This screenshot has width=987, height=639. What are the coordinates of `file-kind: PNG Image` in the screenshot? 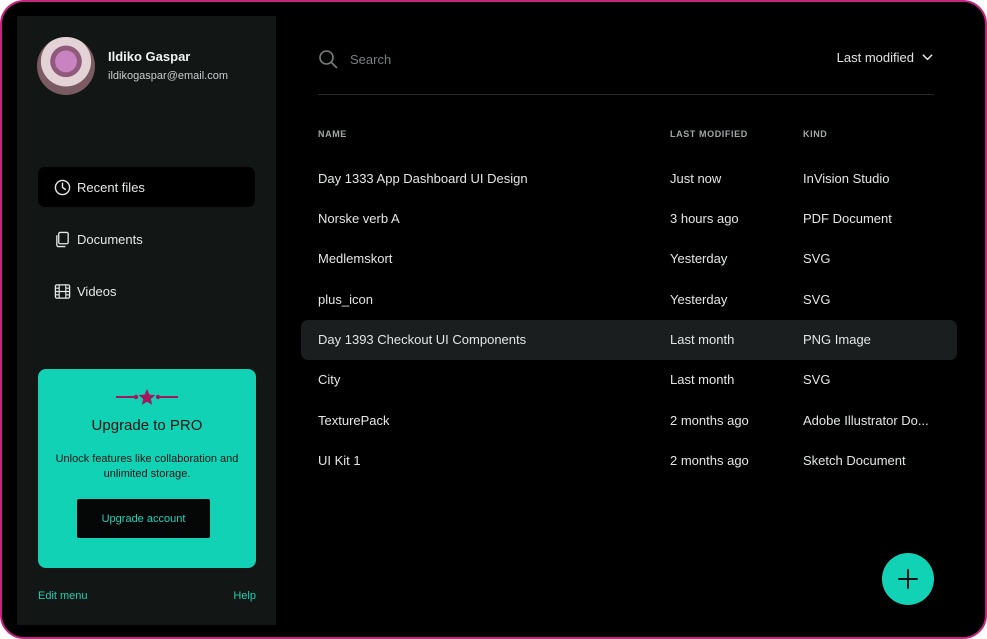 It's located at (837, 339).